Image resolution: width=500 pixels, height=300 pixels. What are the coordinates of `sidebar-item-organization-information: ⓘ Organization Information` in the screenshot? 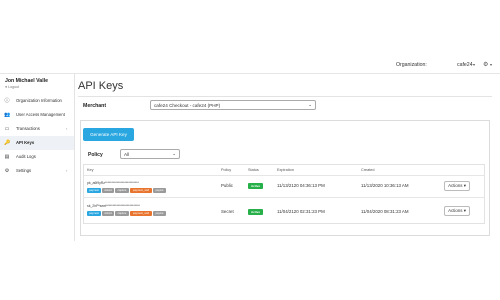 It's located at (37, 101).